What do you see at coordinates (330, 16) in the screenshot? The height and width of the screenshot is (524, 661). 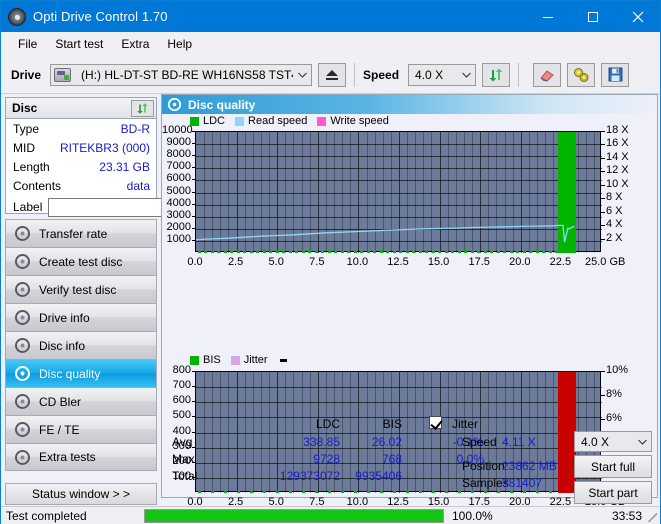 I see `title-bar: Opti Drive Control 1.70` at bounding box center [330, 16].